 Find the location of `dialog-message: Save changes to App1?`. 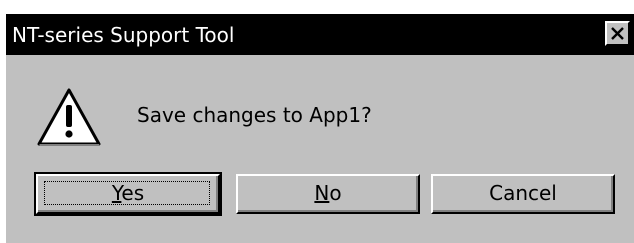

dialog-message: Save changes to App1? is located at coordinates (254, 115).